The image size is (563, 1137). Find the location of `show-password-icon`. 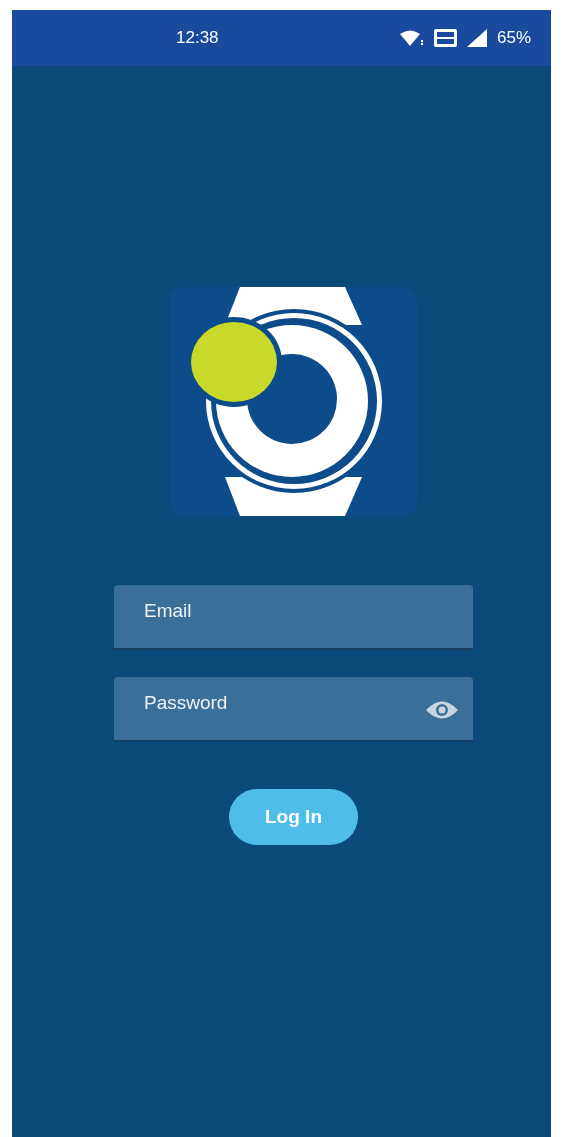

show-password-icon is located at coordinates (442, 710).